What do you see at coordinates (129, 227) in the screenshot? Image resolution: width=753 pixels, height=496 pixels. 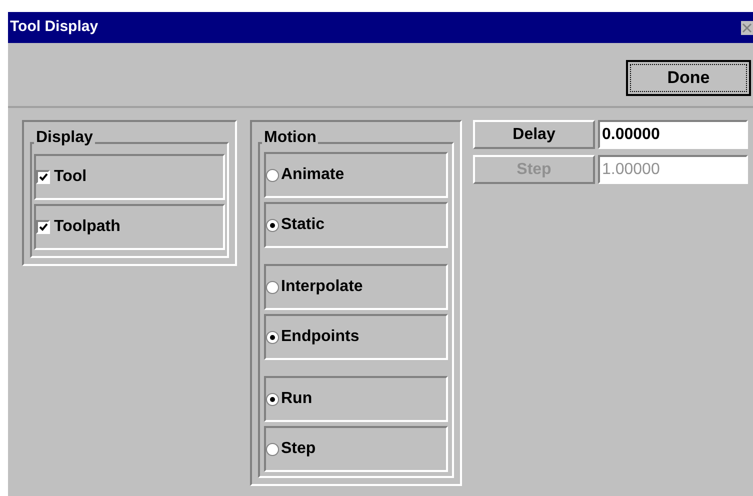 I see `checkbox-row: Toolpath` at bounding box center [129, 227].